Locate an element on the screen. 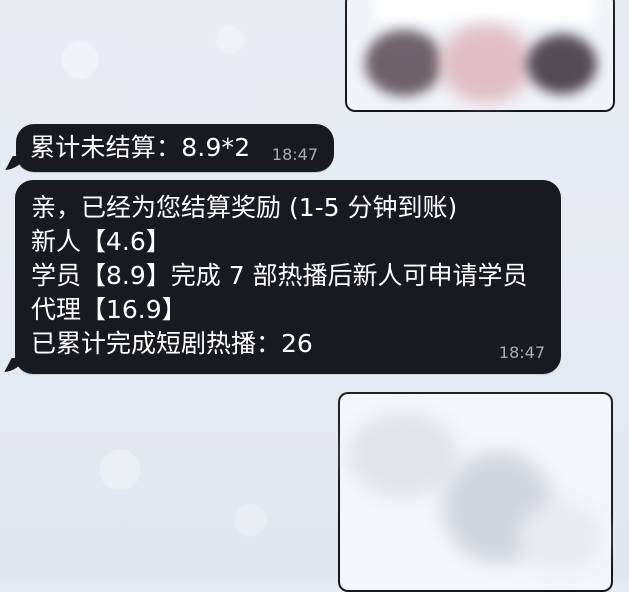  message-line: 新人【4.6】 is located at coordinates (101, 241).